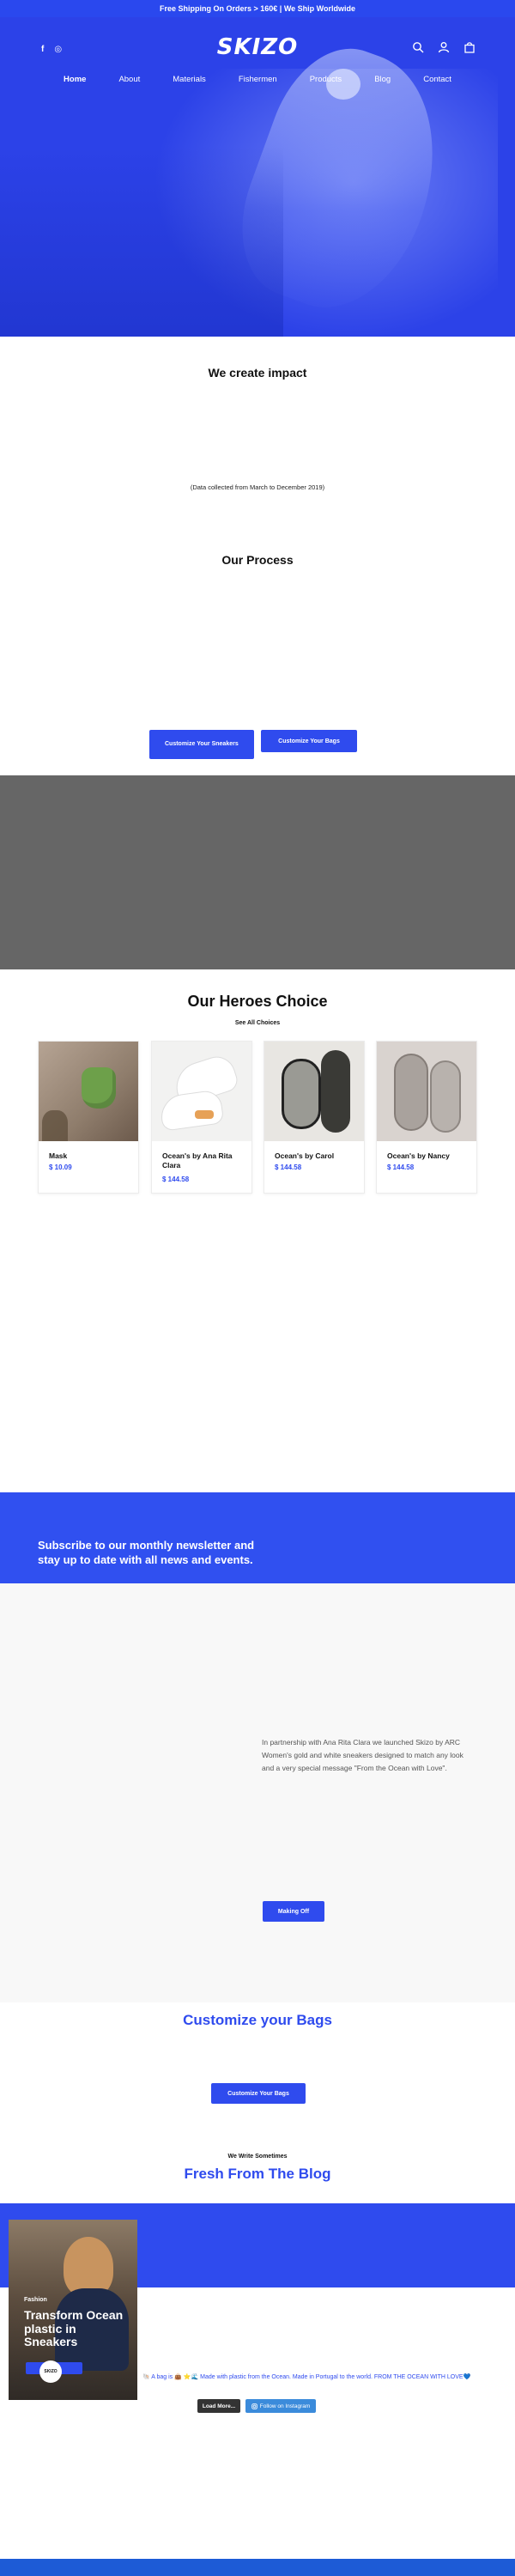 This screenshot has width=515, height=2576. I want to click on nav-materials: Materials, so click(189, 79).